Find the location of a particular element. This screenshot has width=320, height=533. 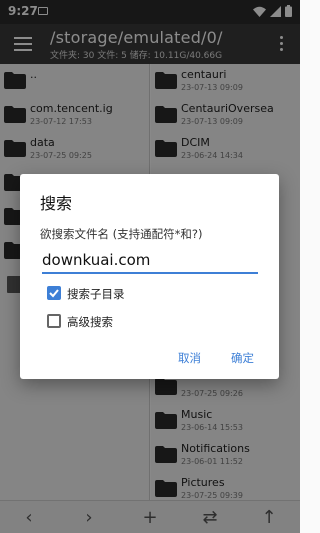

checkmark-icon is located at coordinates (54, 293).